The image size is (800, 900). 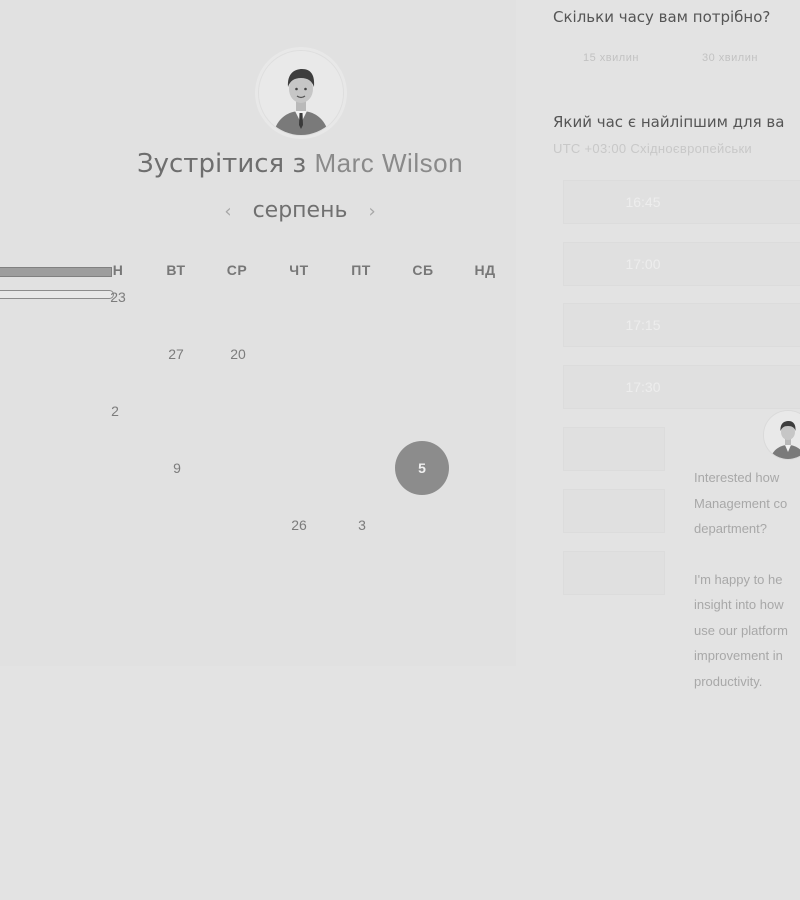 What do you see at coordinates (177, 470) in the screenshot?
I see `calendar-day: 9` at bounding box center [177, 470].